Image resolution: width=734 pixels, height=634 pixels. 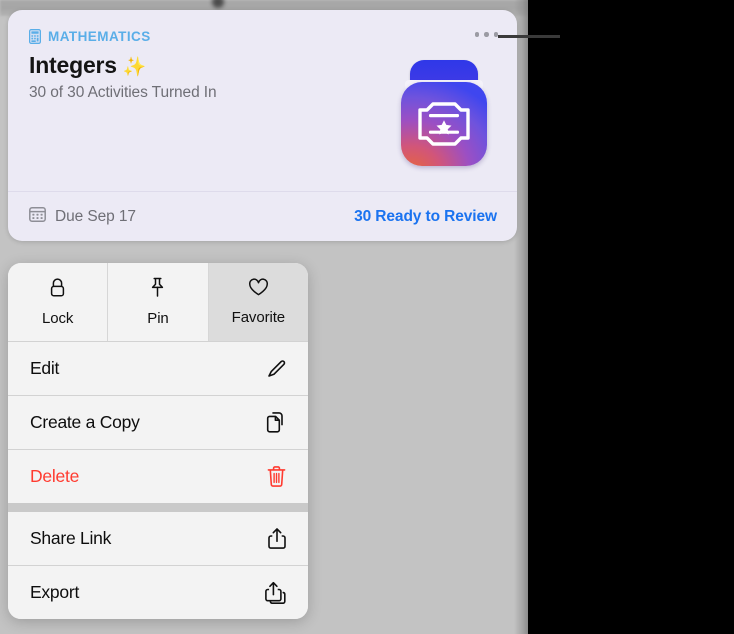 I want to click on due-date-group: Due Sep 17, so click(x=82, y=216).